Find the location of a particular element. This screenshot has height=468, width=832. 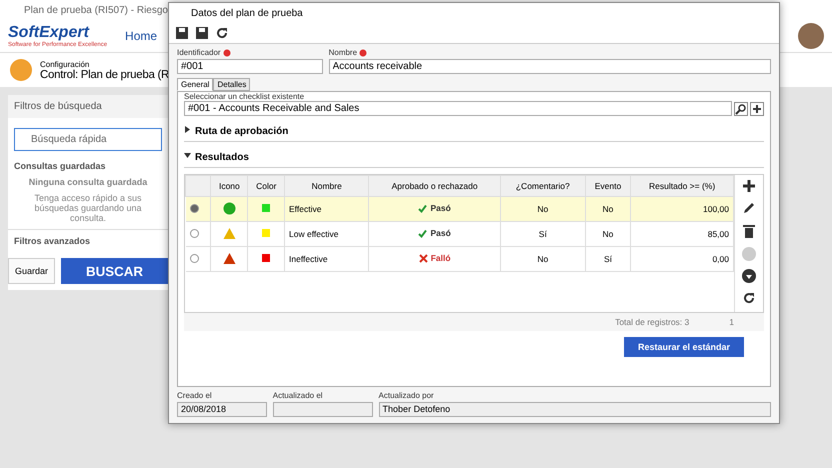

down-icon is located at coordinates (749, 276).